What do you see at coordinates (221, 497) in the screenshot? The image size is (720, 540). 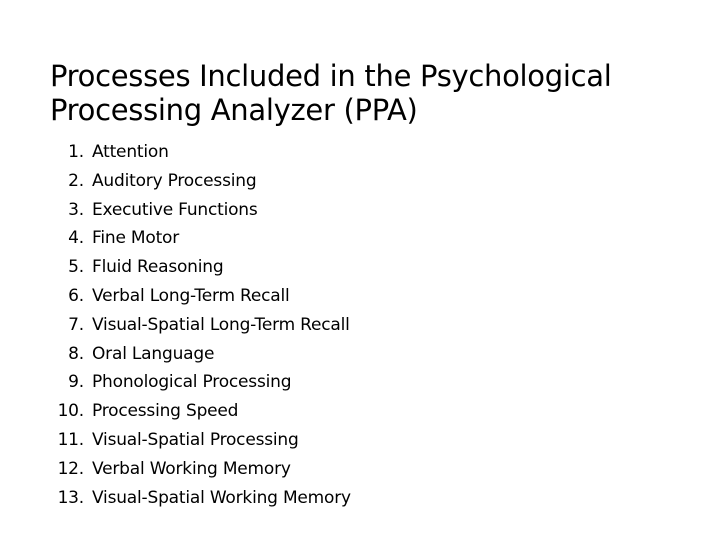 I see `list-item-label: Visual-Spatial Working Memory` at bounding box center [221, 497].